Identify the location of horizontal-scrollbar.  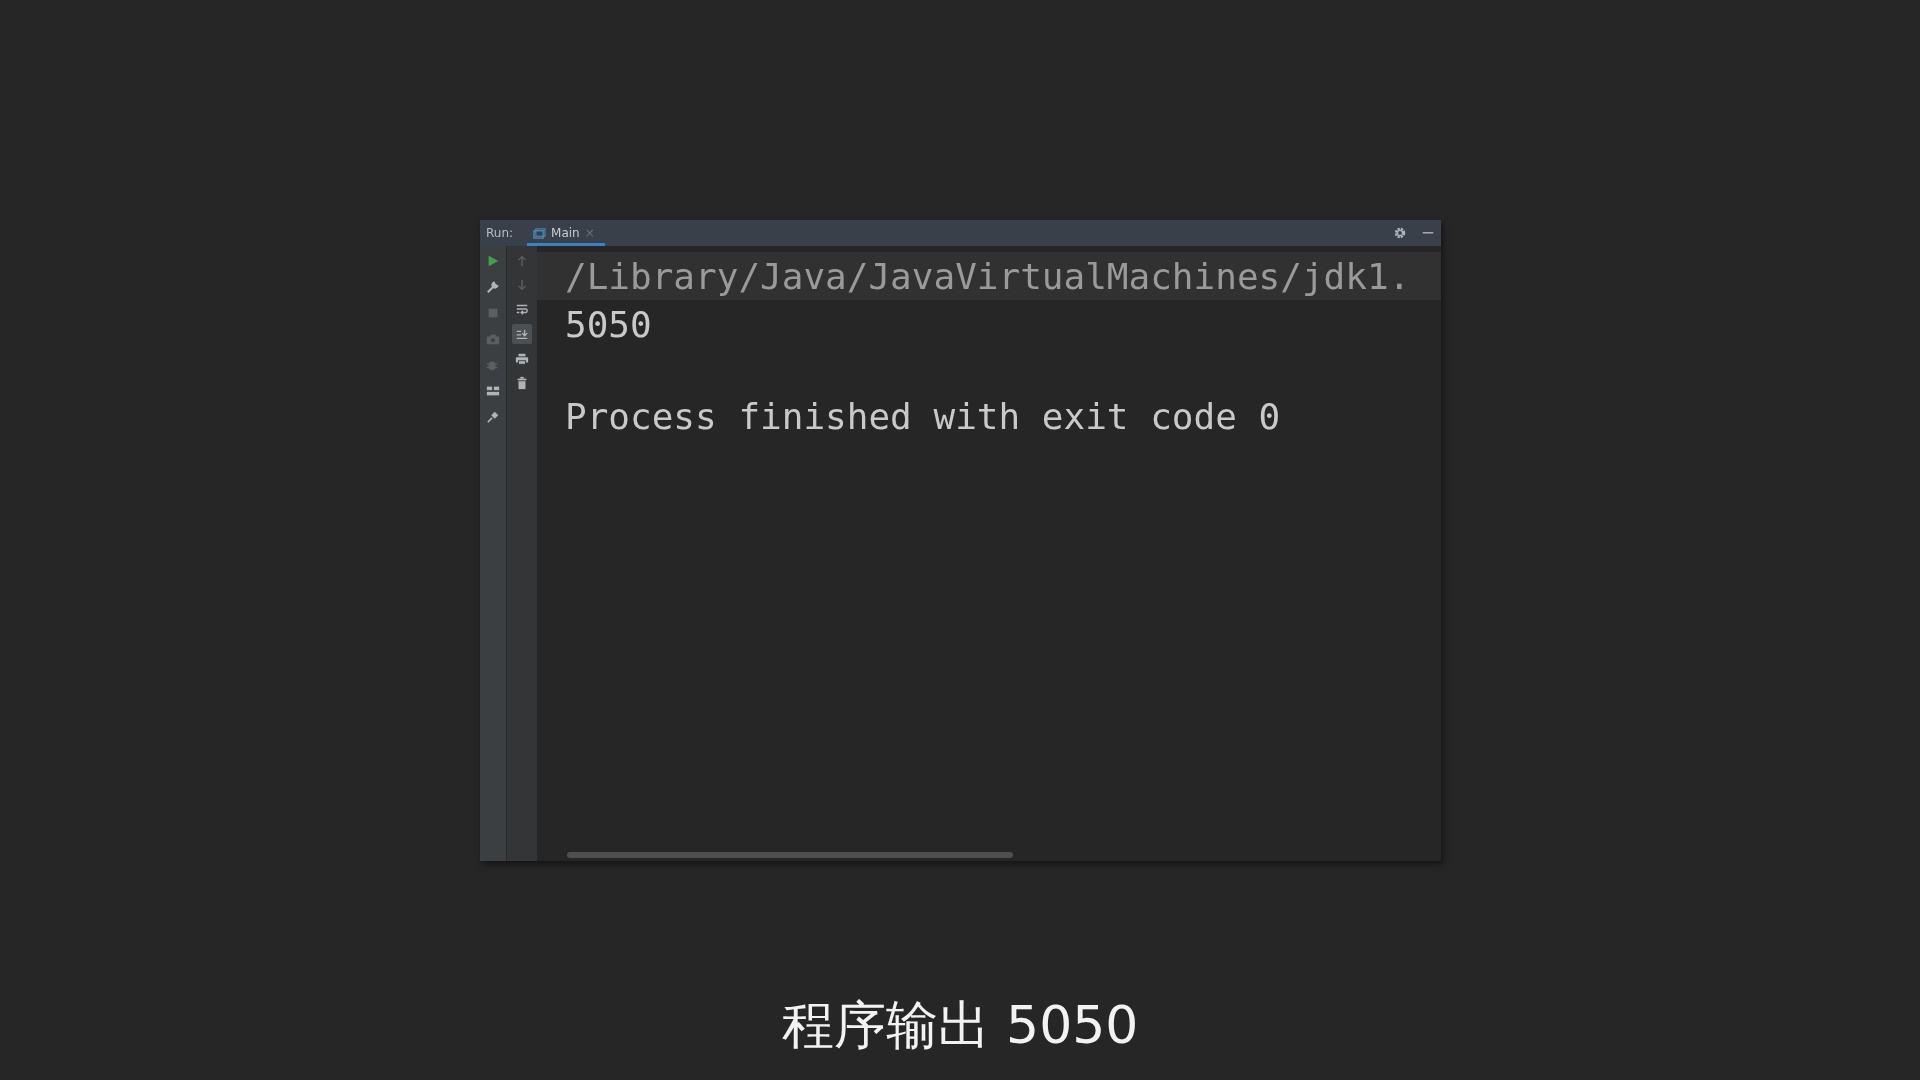
(790, 855).